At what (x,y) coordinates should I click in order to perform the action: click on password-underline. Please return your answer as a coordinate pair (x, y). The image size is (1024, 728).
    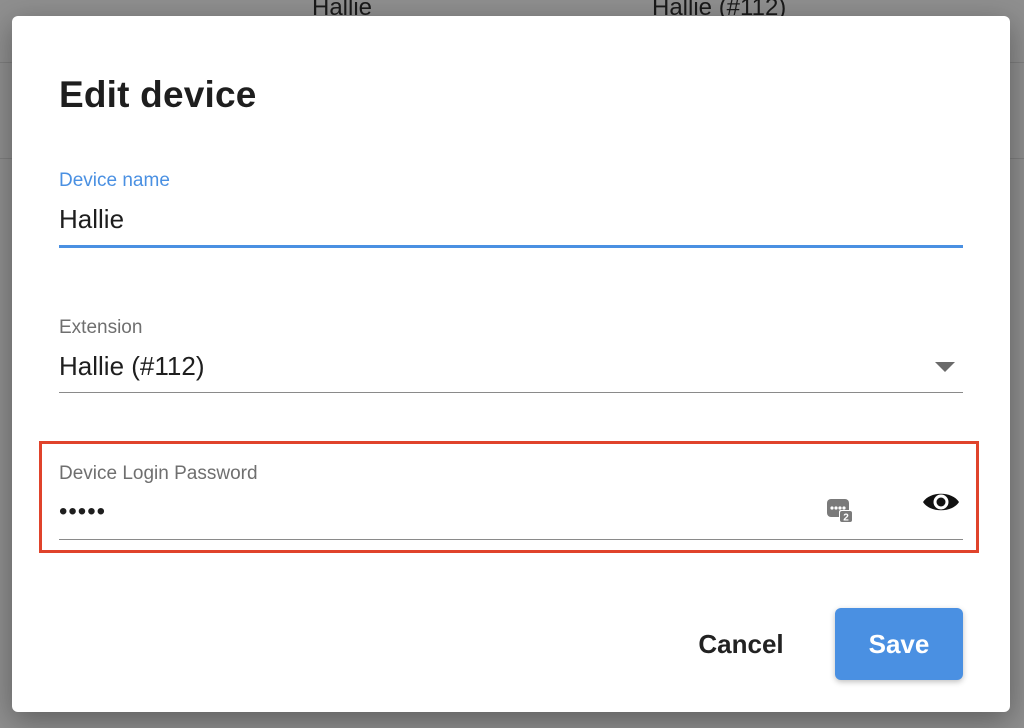
    Looking at the image, I should click on (511, 539).